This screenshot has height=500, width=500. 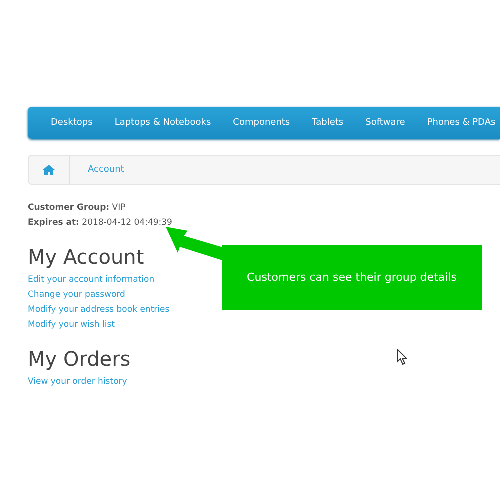 What do you see at coordinates (163, 123) in the screenshot?
I see `nav-link: Laptops & Notebooks` at bounding box center [163, 123].